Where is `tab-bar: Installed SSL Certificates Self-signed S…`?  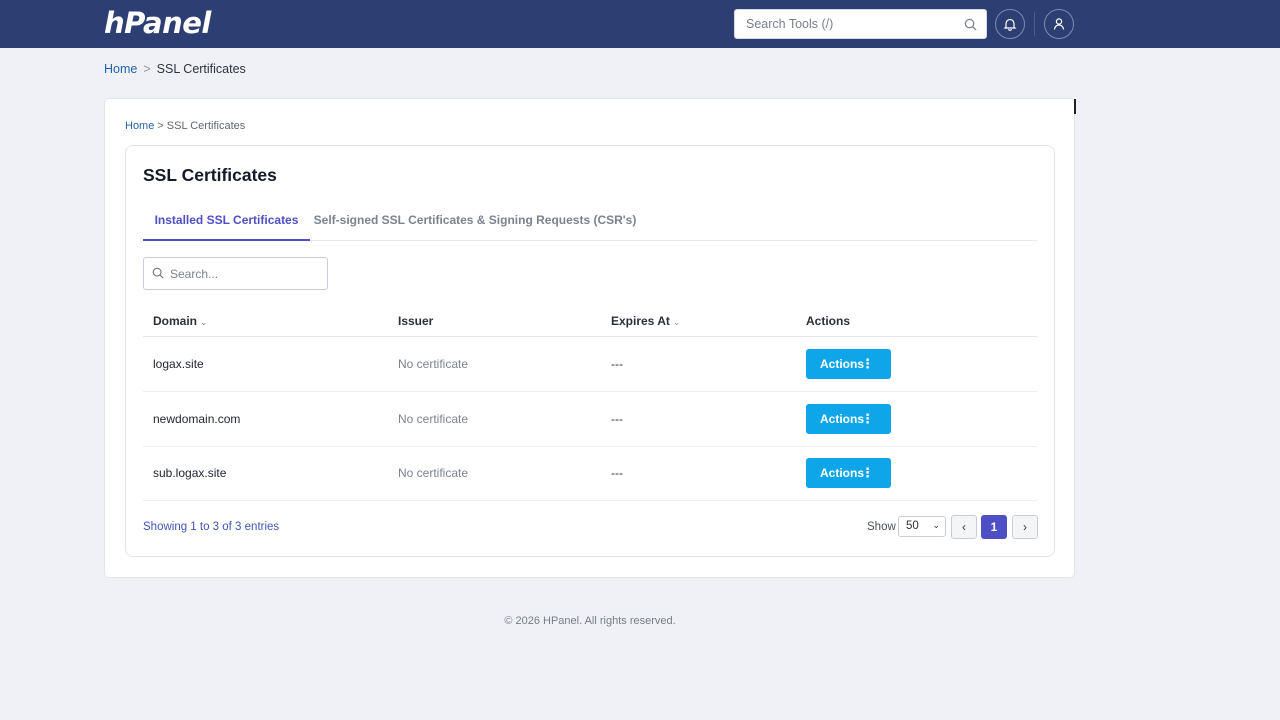 tab-bar: Installed SSL Certificates Self-signed S… is located at coordinates (590, 222).